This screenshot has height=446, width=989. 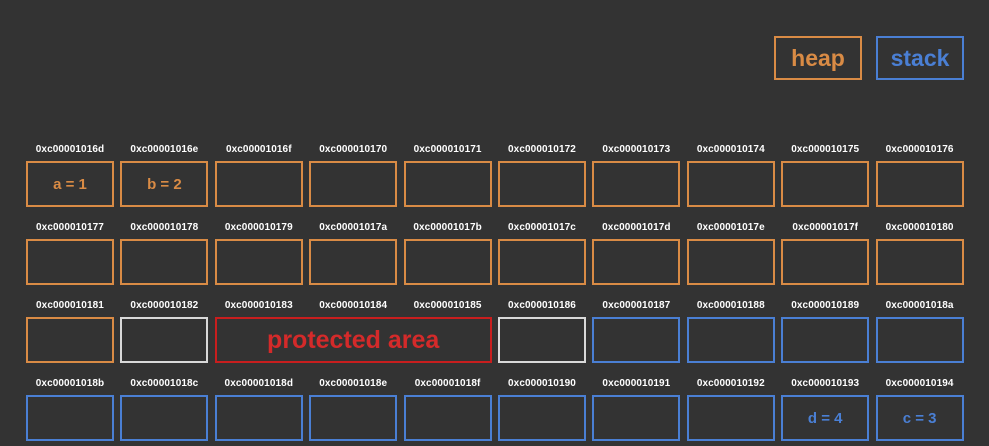 I want to click on memory-address: 0xc000010182, so click(x=164, y=305).